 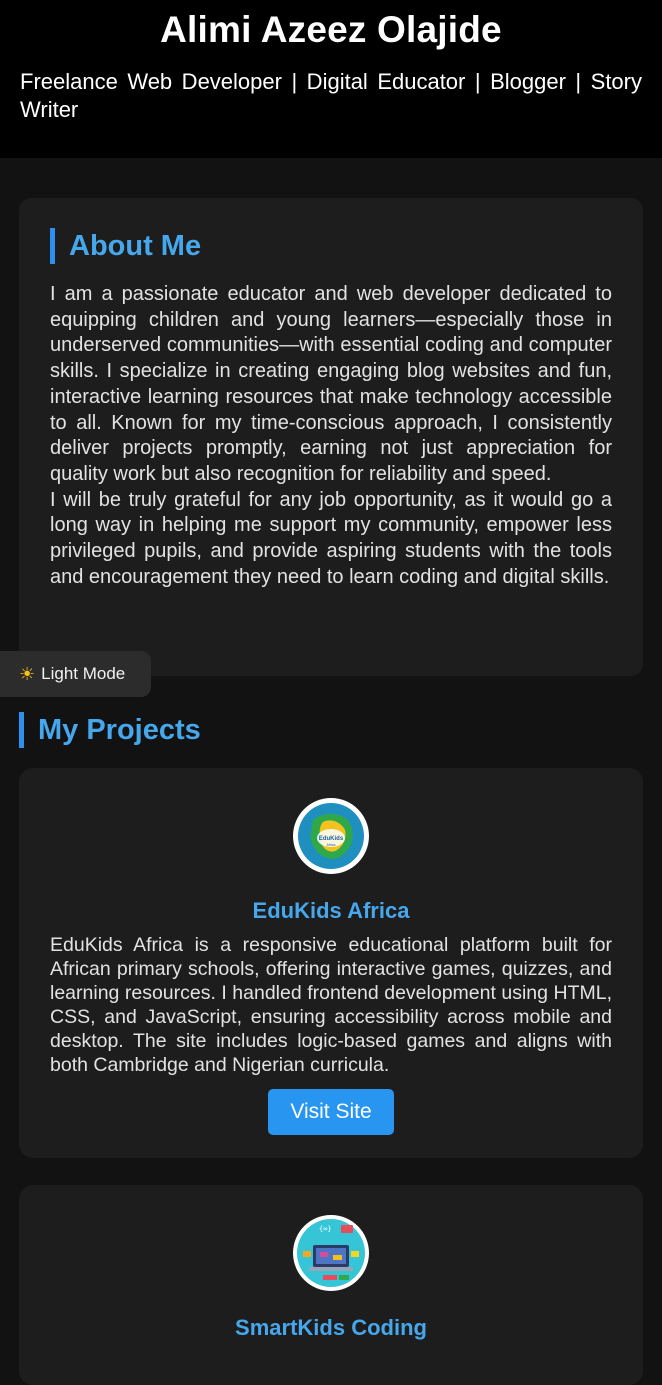 What do you see at coordinates (331, 1112) in the screenshot?
I see `visit-site-button: Visit Site` at bounding box center [331, 1112].